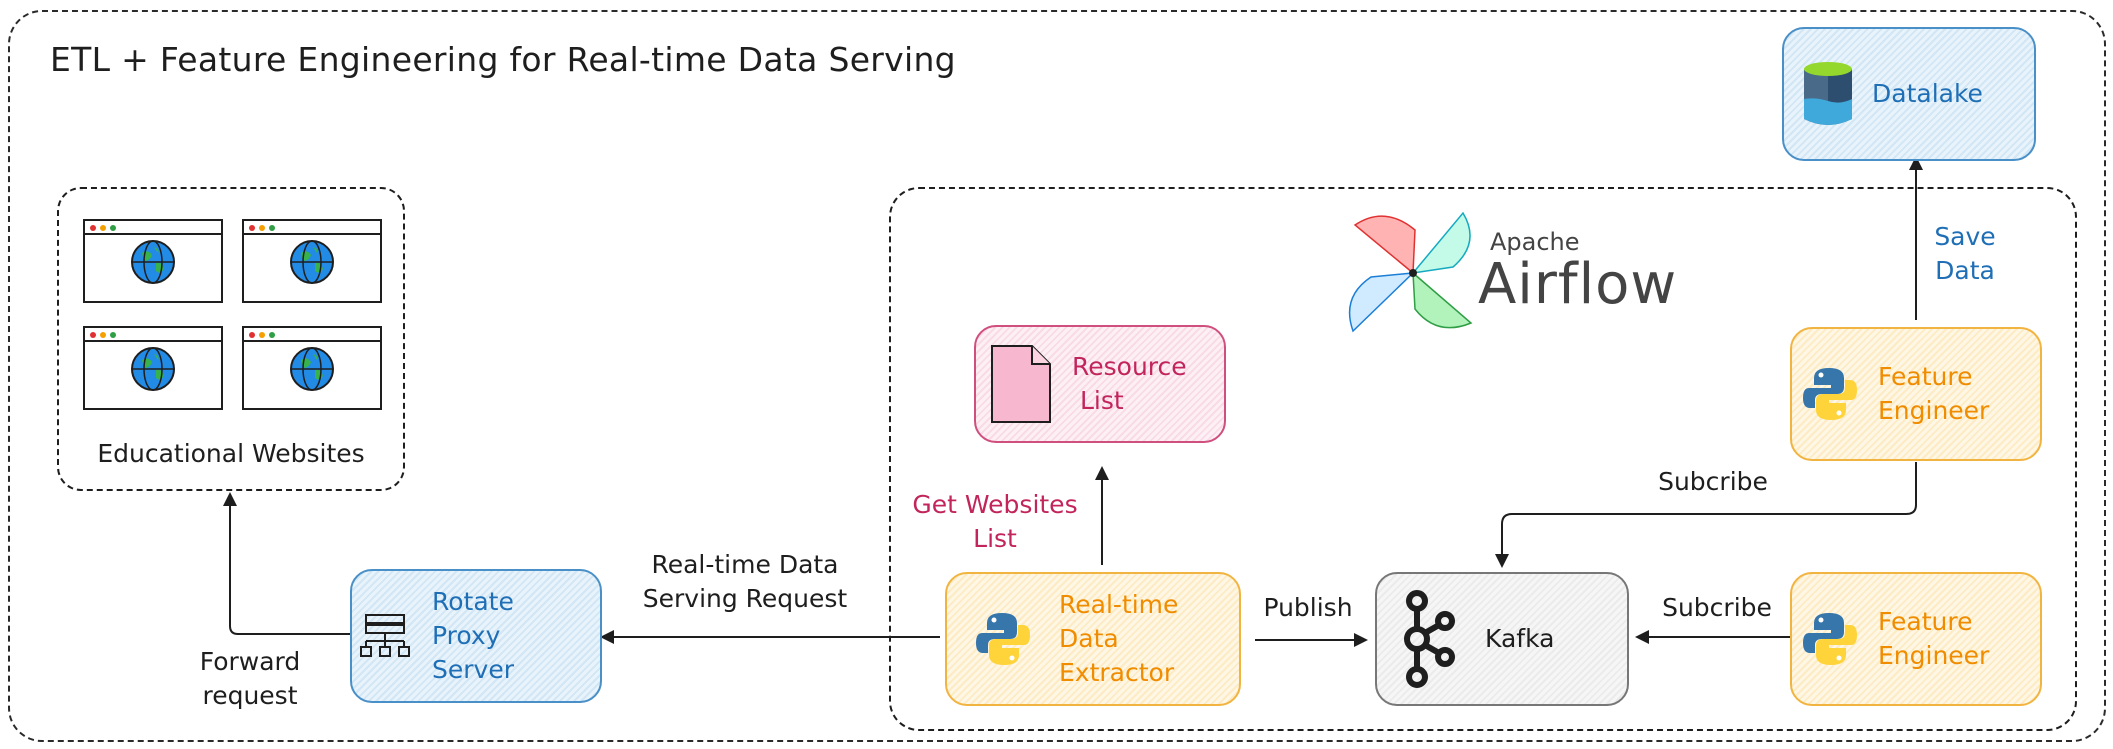 Image resolution: width=2113 pixels, height=749 pixels. I want to click on datalake-label: Datalake, so click(1927, 93).